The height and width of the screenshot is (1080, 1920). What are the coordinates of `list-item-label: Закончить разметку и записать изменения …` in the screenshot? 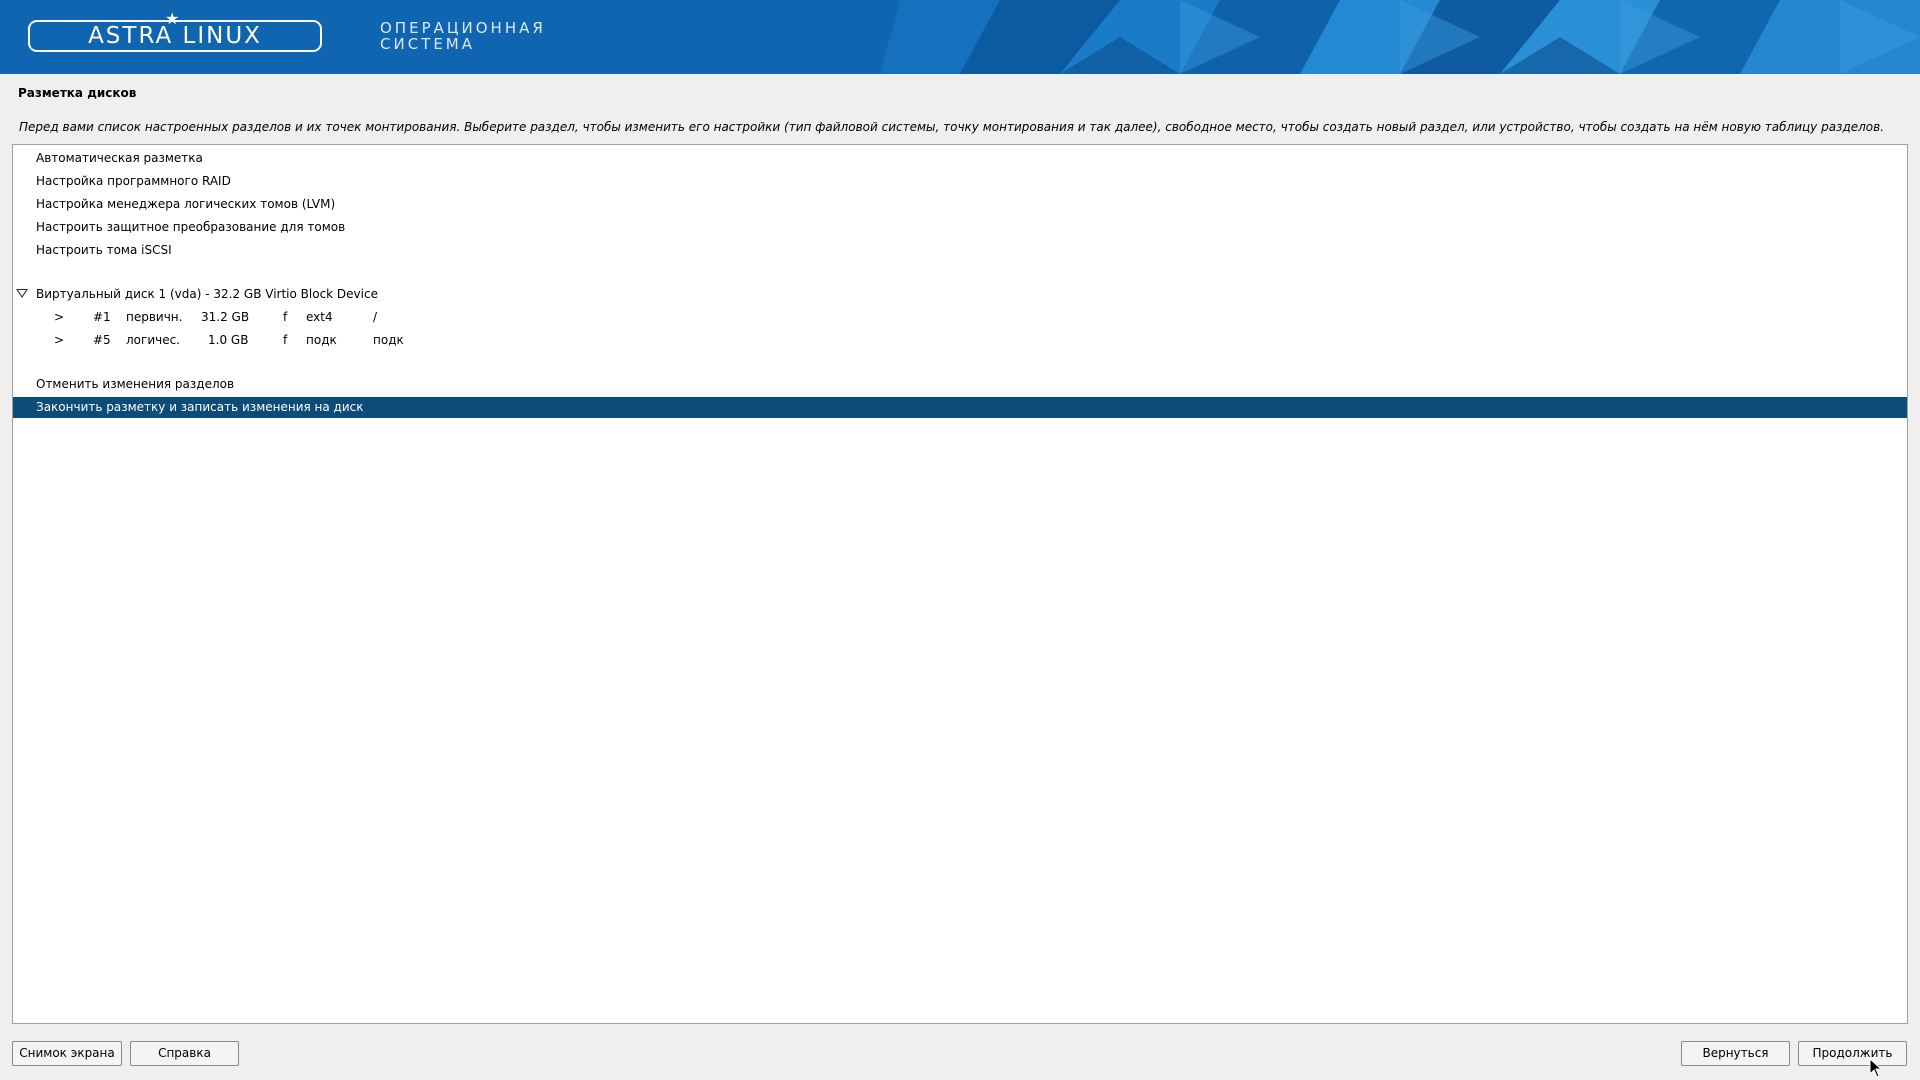 It's located at (200, 407).